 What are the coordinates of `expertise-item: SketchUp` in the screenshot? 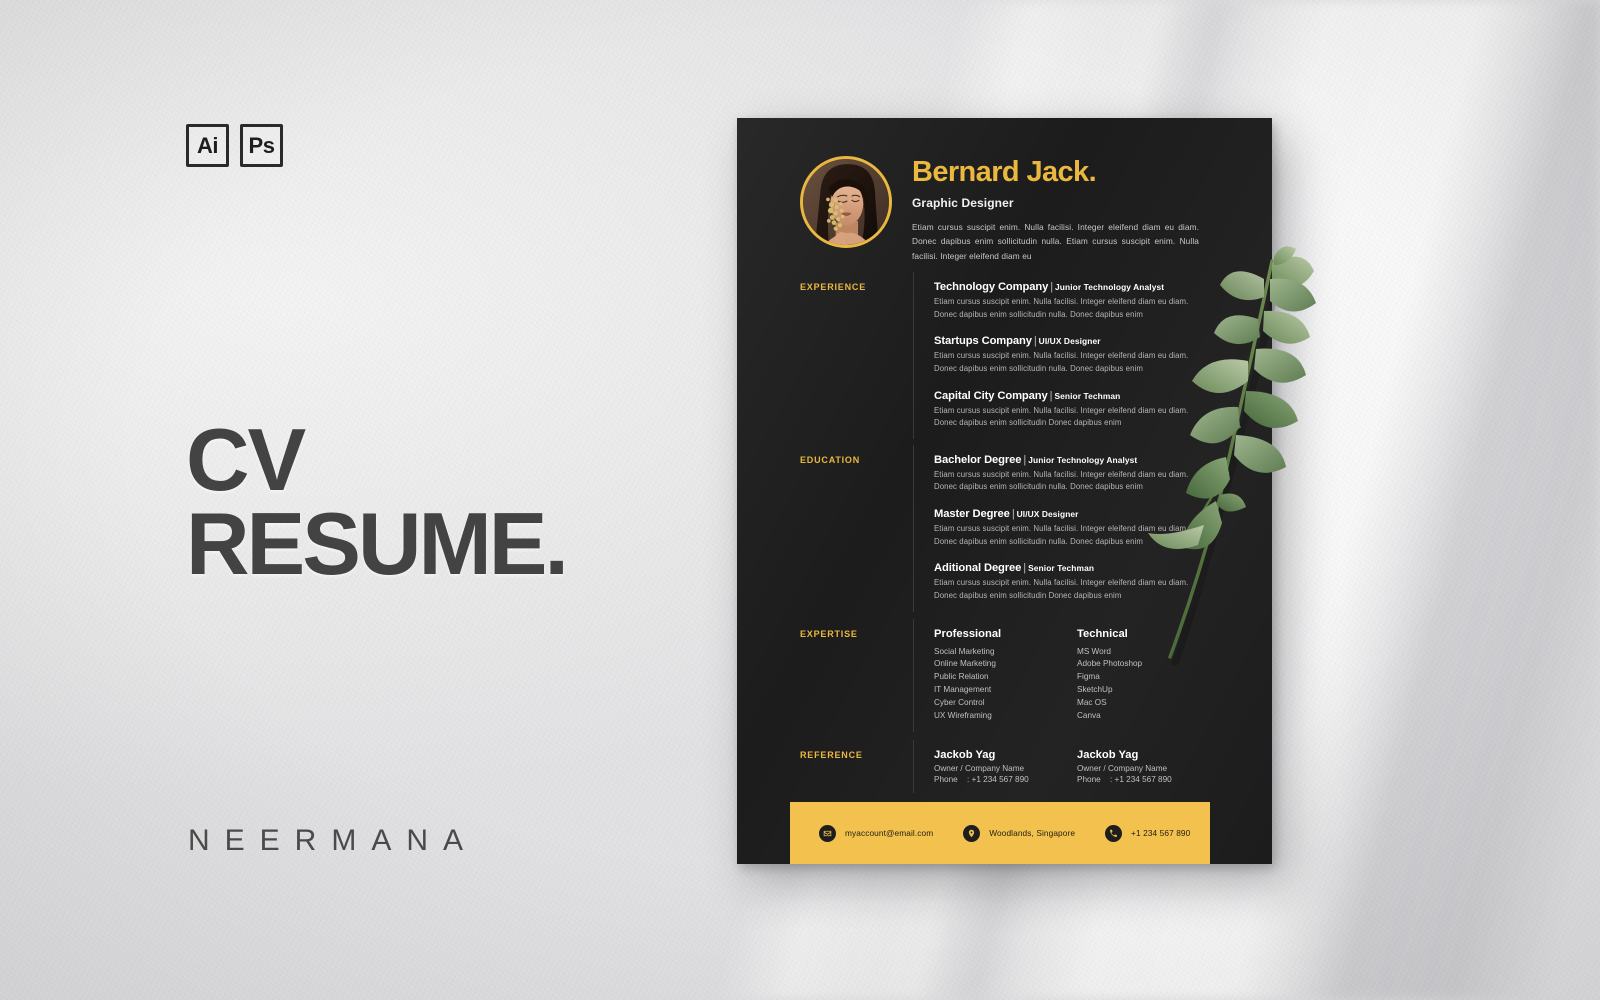 It's located at (1095, 690).